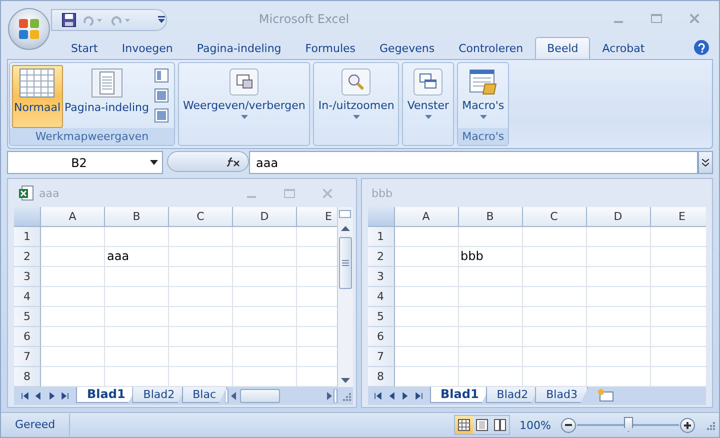  I want to click on ribbon-tab: Formules, so click(330, 48).